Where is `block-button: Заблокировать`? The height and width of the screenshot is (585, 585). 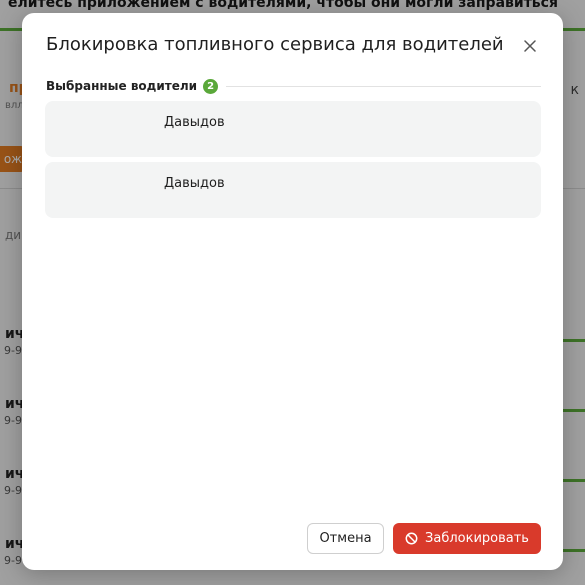
block-button: Заблокировать is located at coordinates (467, 538).